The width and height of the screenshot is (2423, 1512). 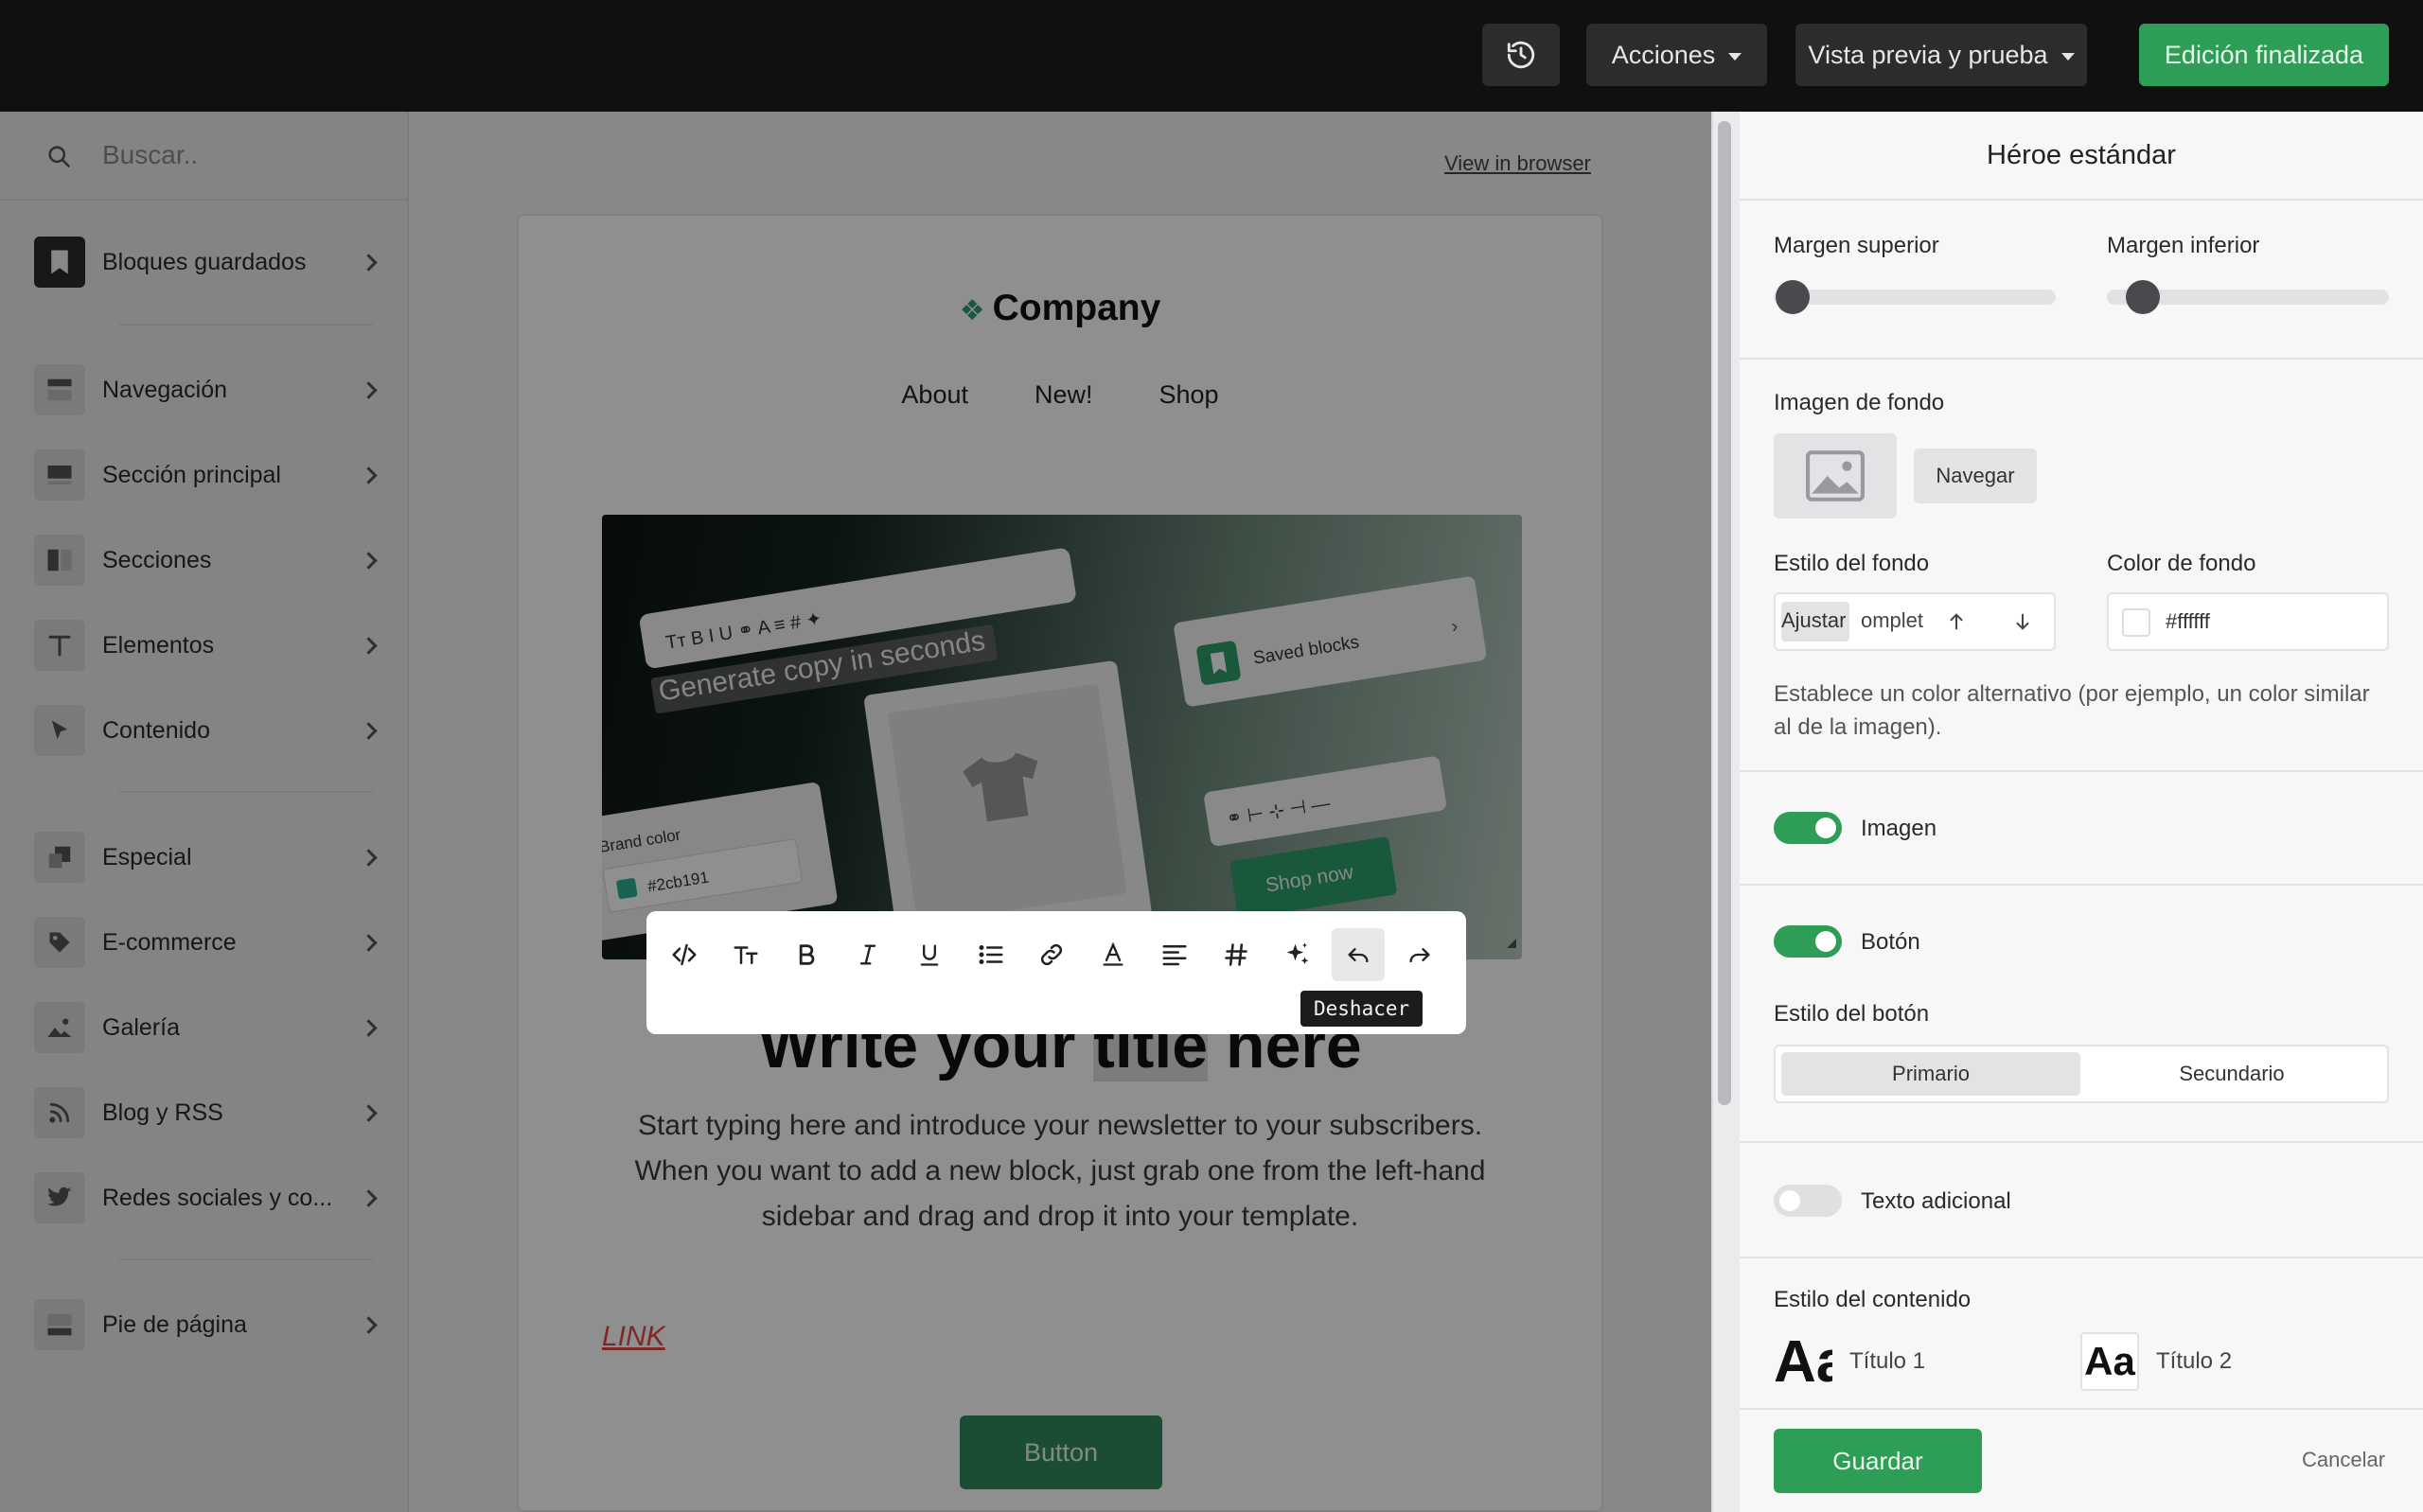 I want to click on bg-color-label: Color de fondo, so click(x=2181, y=563).